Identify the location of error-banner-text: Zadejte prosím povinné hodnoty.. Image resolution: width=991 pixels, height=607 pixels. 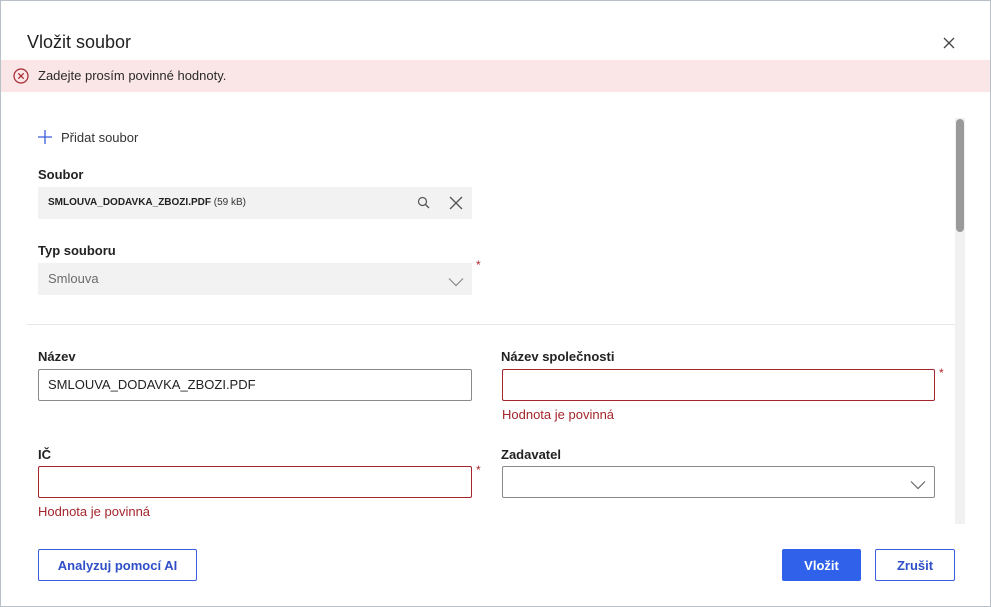
(132, 75).